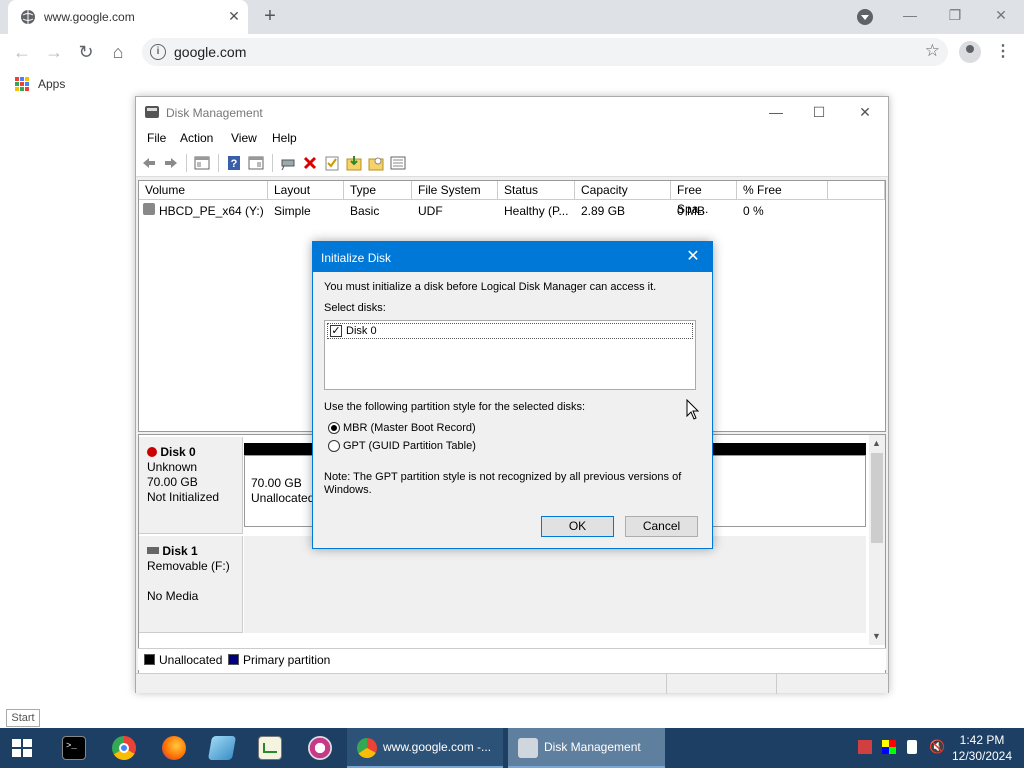 This screenshot has width=1024, height=768. Describe the element at coordinates (510, 331) in the screenshot. I see `list-item: ✓ Disk 0` at that location.